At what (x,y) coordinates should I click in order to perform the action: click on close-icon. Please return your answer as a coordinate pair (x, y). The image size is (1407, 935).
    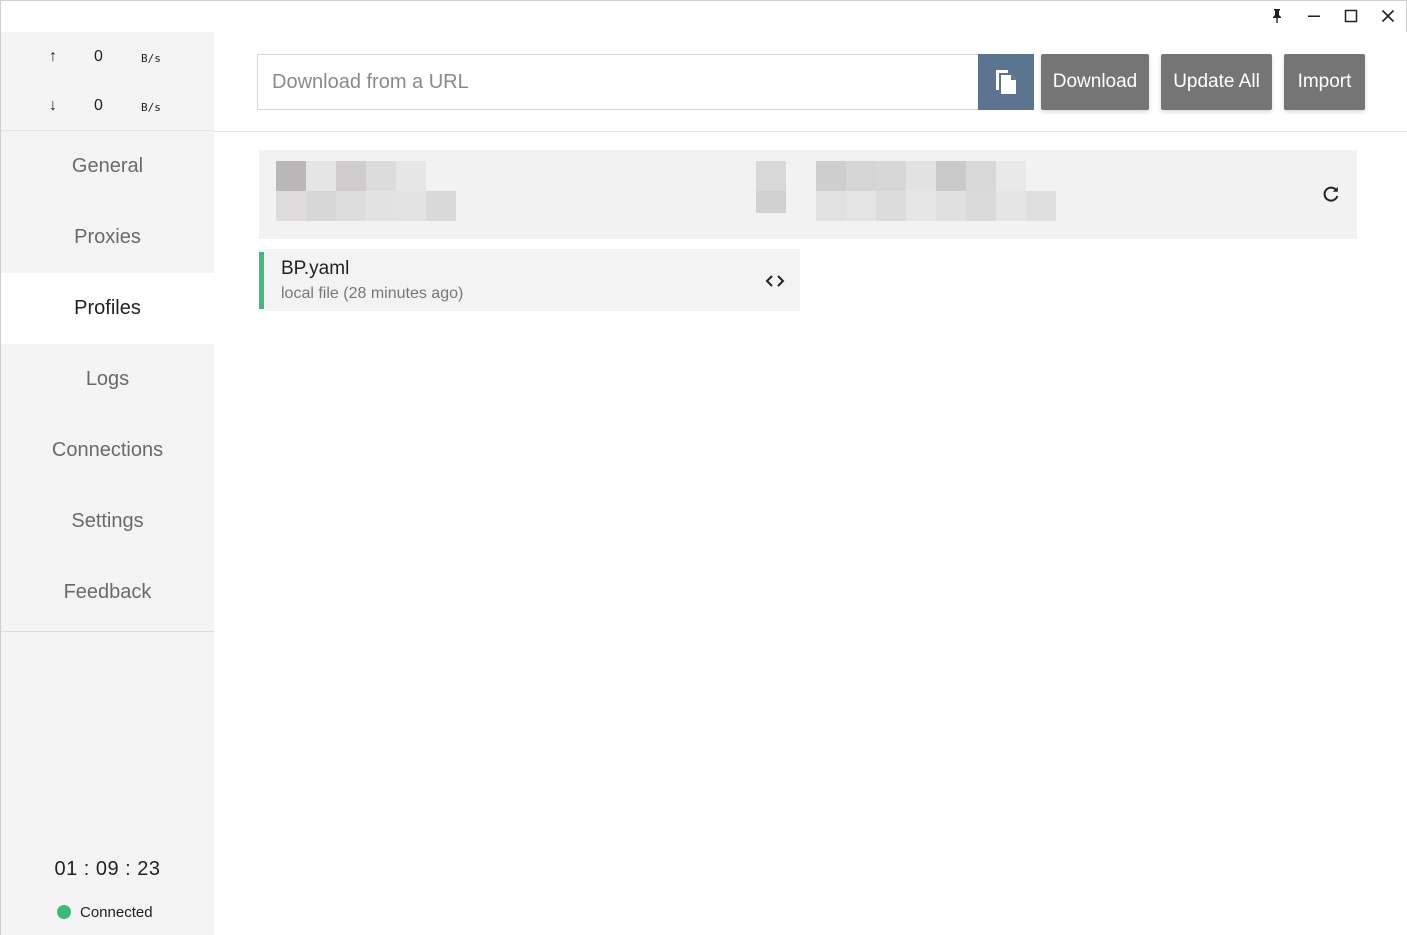
    Looking at the image, I should click on (1388, 16).